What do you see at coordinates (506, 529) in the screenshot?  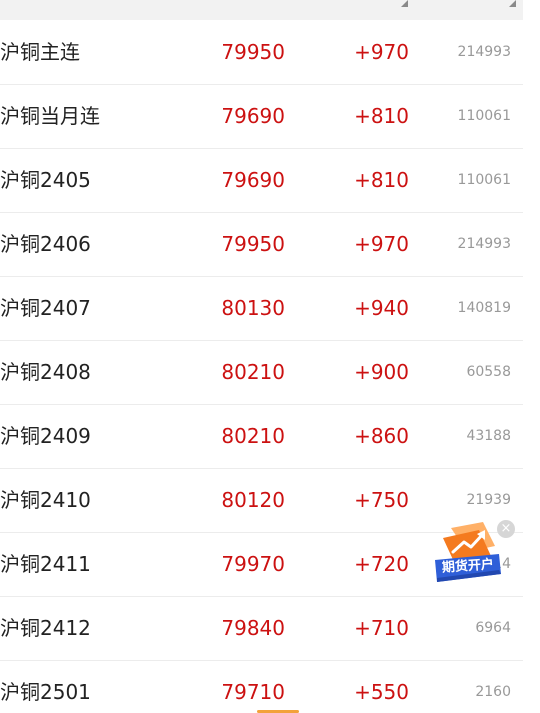 I see `close-icon: ×` at bounding box center [506, 529].